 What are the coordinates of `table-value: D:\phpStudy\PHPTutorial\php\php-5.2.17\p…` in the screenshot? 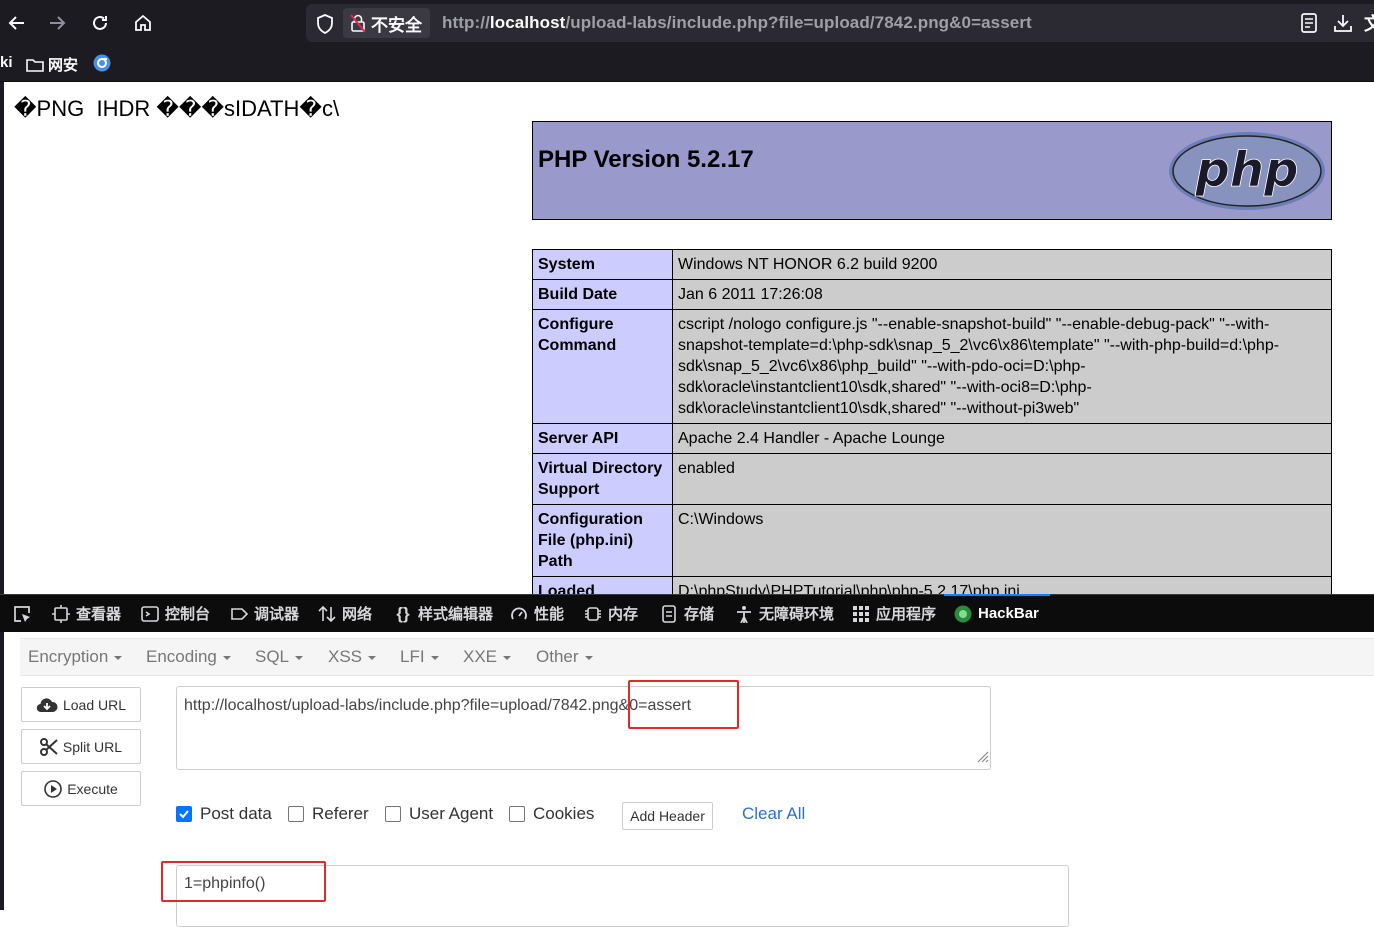 It's located at (1002, 585).